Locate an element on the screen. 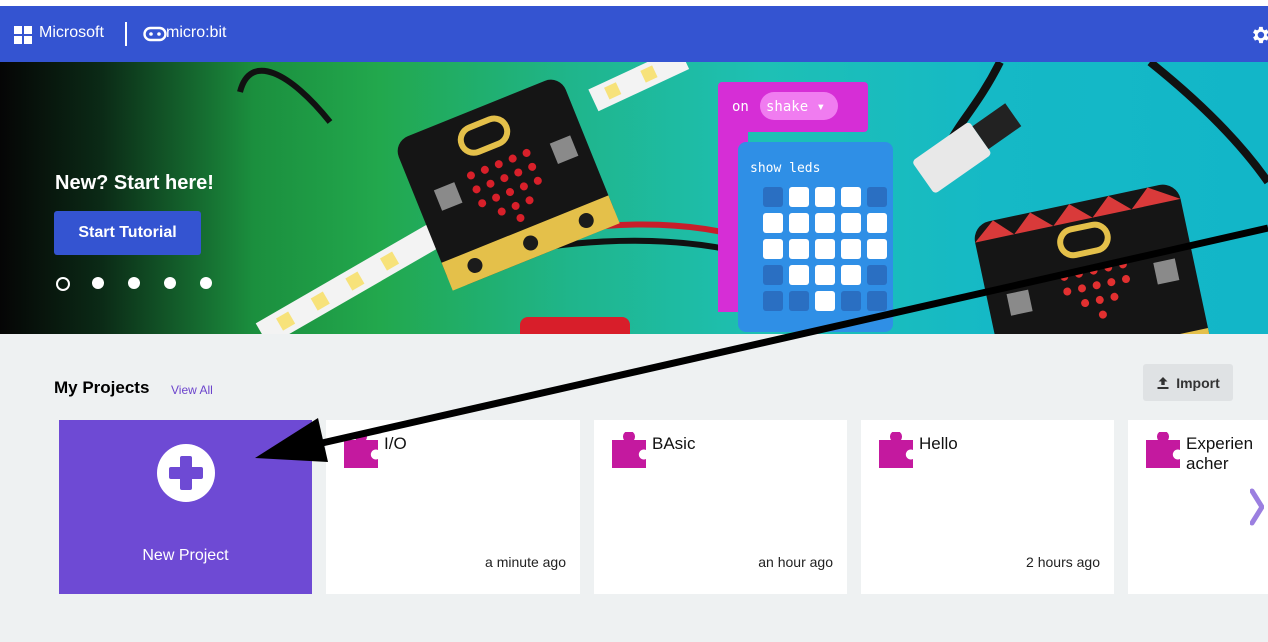 The height and width of the screenshot is (642, 1268). import-label: Import is located at coordinates (1198, 382).